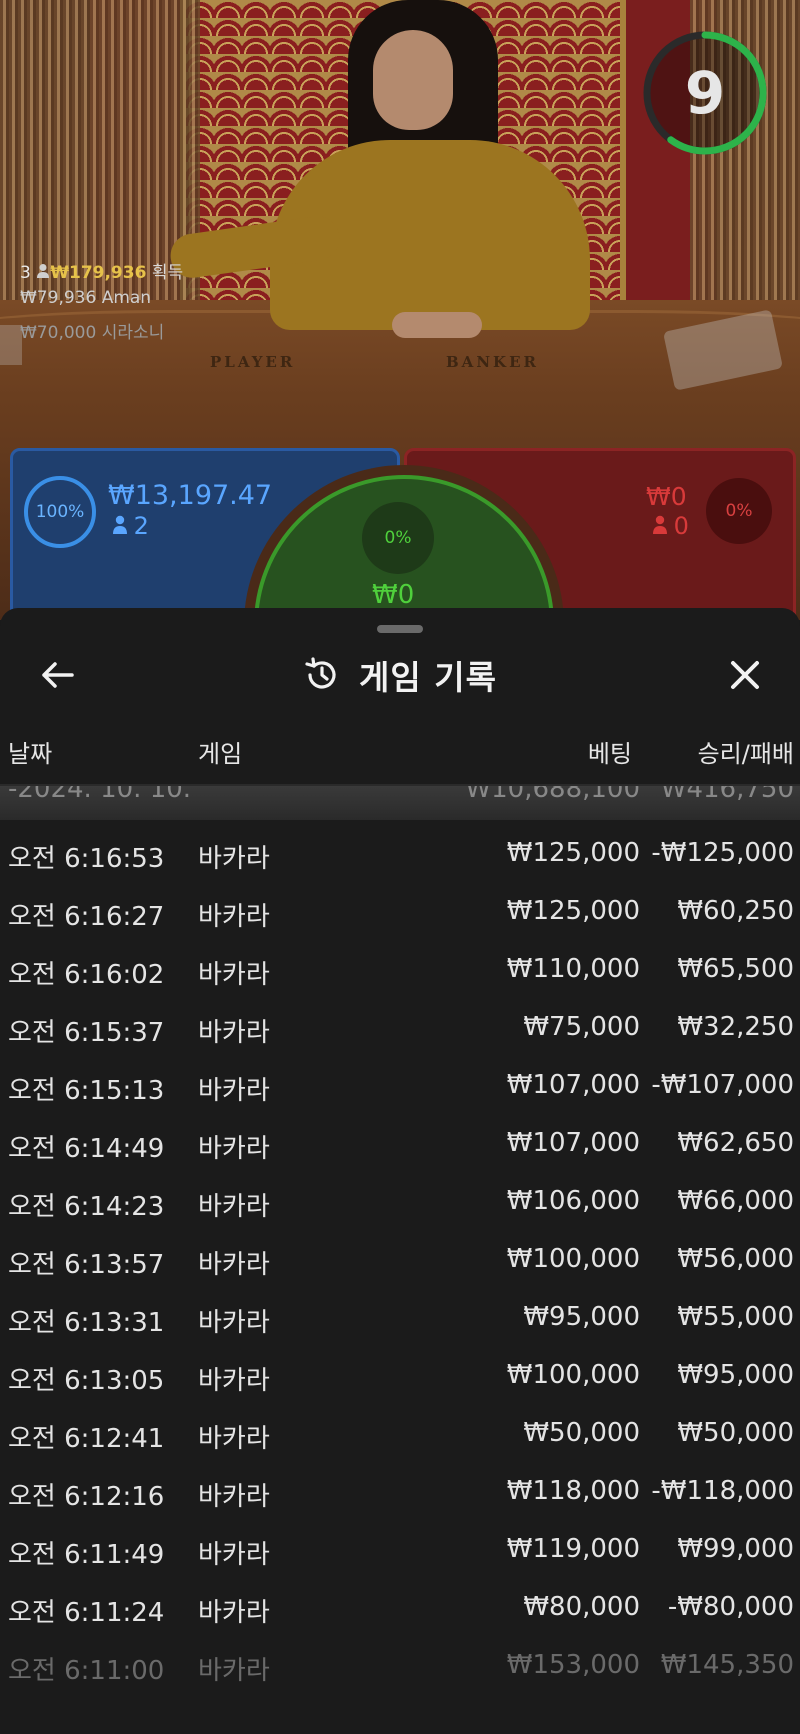  What do you see at coordinates (86, 1033) in the screenshot?
I see `row-time: 오전 6:15:37` at bounding box center [86, 1033].